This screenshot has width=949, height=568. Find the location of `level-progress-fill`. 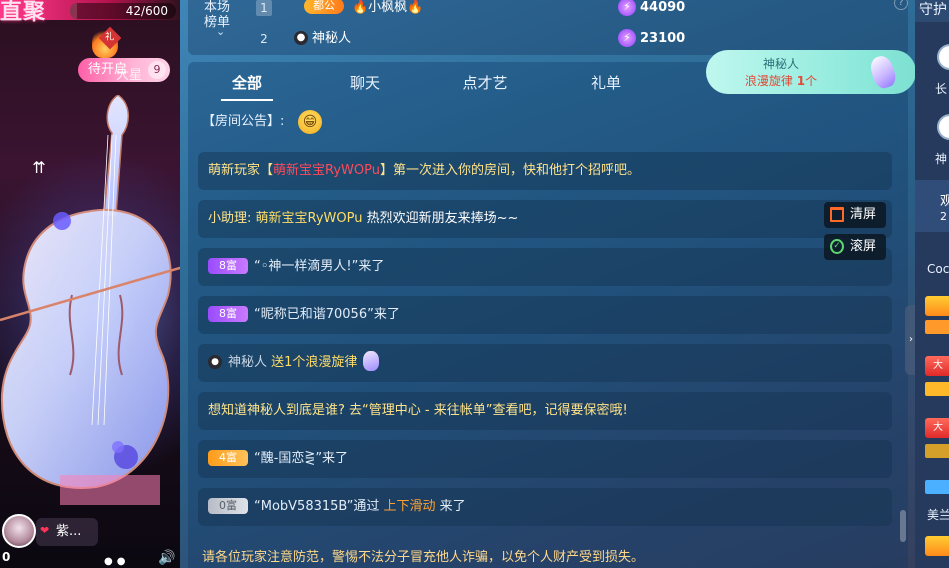

level-progress-fill is located at coordinates (74, 11).